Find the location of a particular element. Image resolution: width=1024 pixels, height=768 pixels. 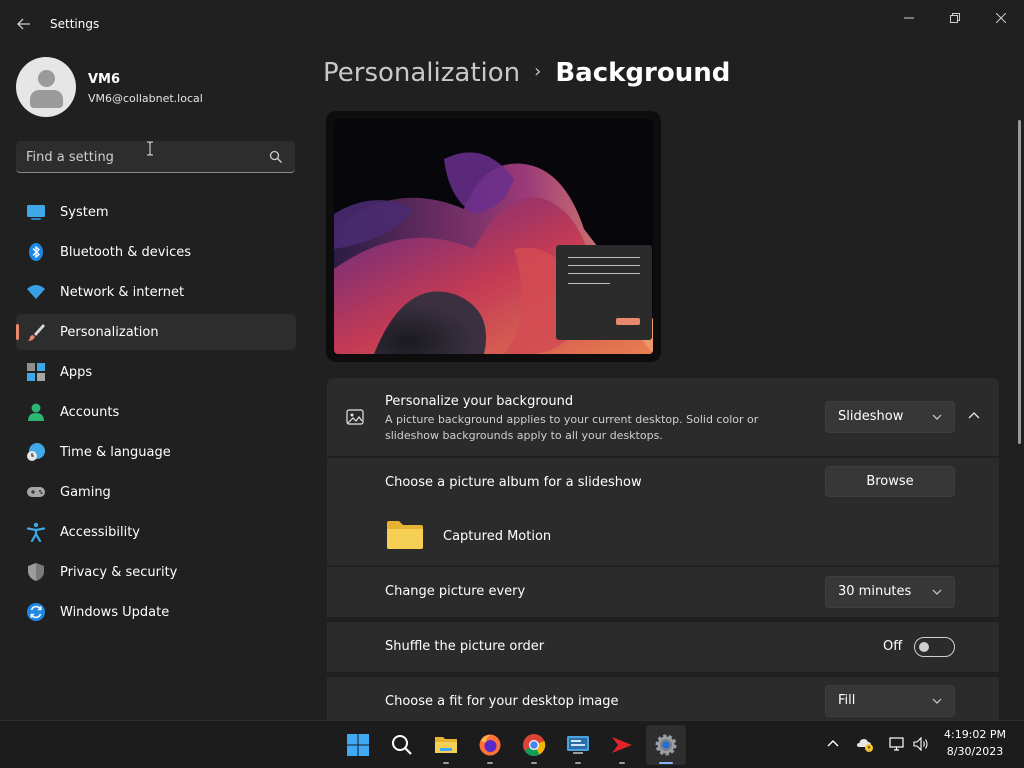

sidebar-item-gaming: Gaming is located at coordinates (156, 492).